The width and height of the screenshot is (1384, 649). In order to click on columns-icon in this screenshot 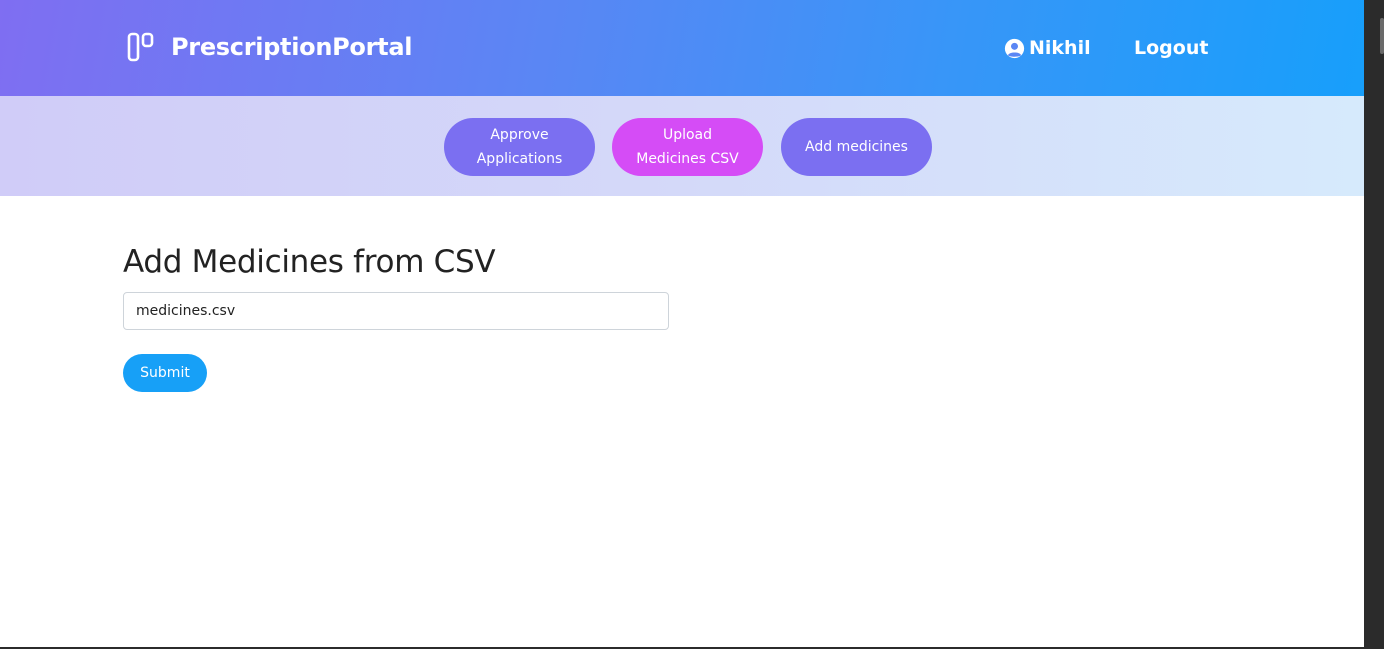, I will do `click(140, 47)`.